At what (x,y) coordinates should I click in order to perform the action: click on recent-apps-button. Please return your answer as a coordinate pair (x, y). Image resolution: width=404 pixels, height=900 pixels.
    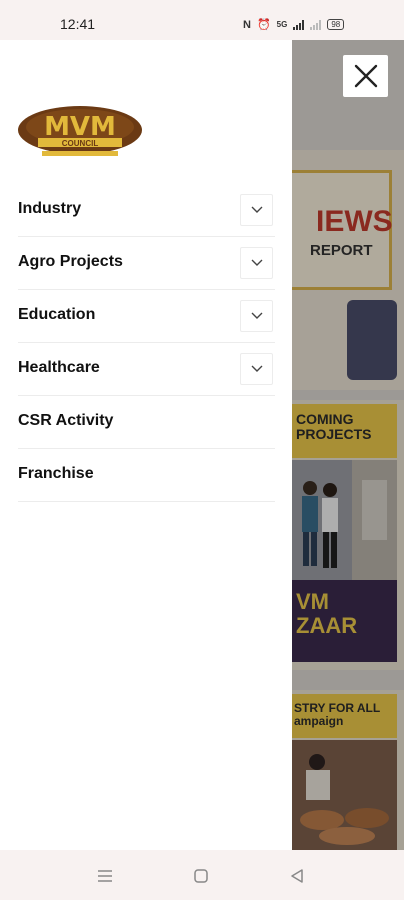
    Looking at the image, I should click on (105, 876).